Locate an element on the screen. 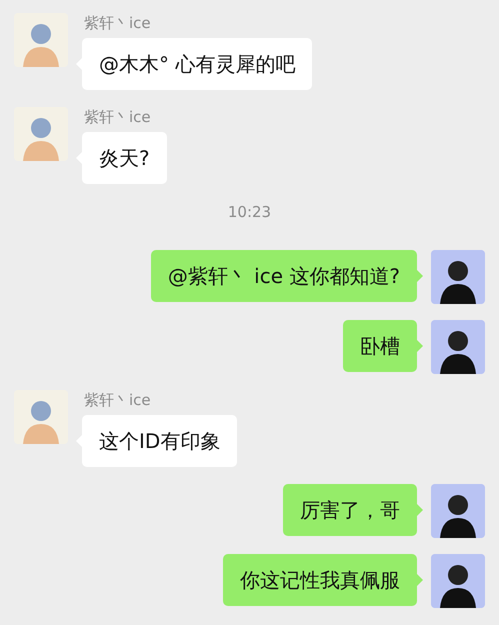 Image resolution: width=499 pixels, height=625 pixels. timestamp: 10:23 is located at coordinates (249, 212).